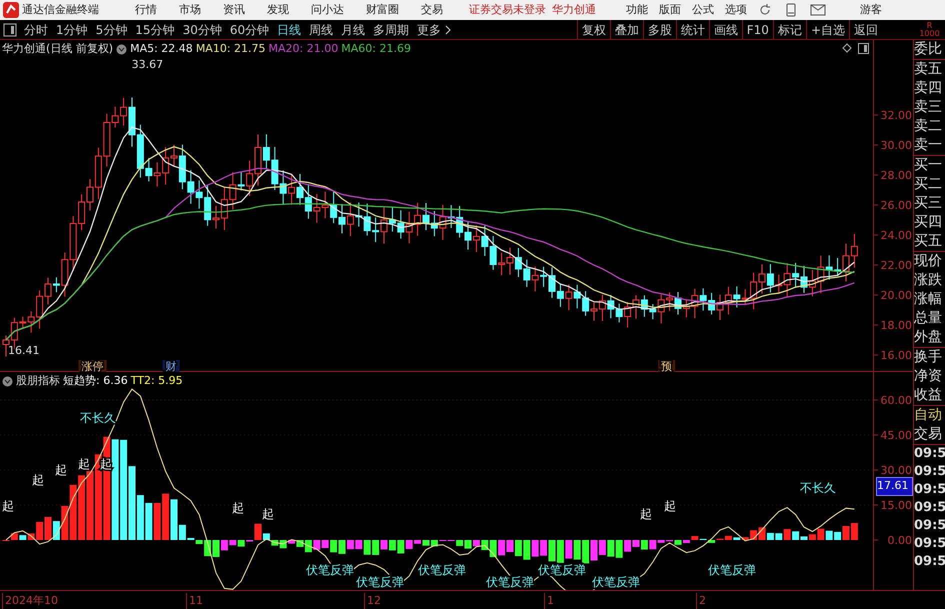 Image resolution: width=945 pixels, height=609 pixels. I want to click on moving-average-label: MA5: 22.48, so click(161, 49).